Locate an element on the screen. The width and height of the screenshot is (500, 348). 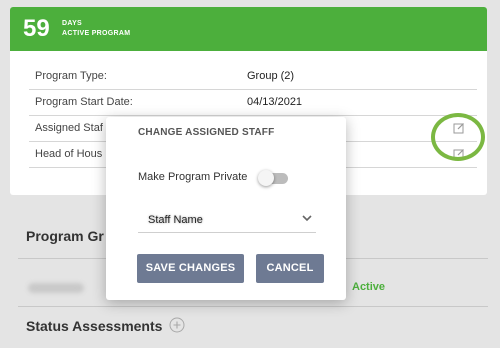
days-label: DAYS ACTIVE PROGRAM is located at coordinates (96, 29).